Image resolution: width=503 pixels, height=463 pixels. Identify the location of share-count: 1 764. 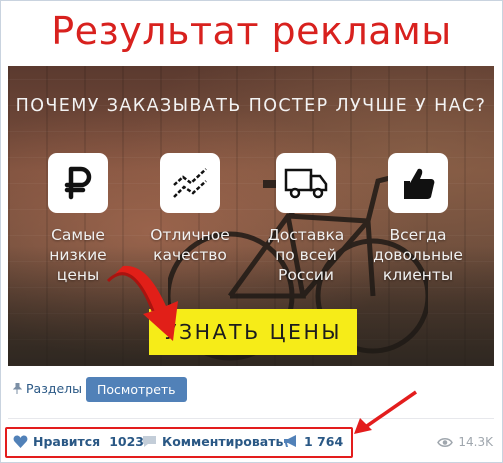
(324, 441).